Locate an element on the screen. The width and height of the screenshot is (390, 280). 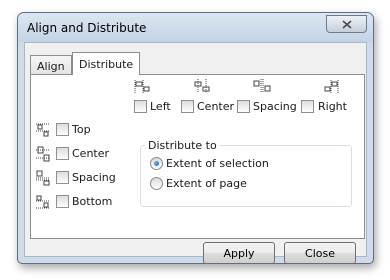
window-title: Align and Distribute is located at coordinates (87, 28).